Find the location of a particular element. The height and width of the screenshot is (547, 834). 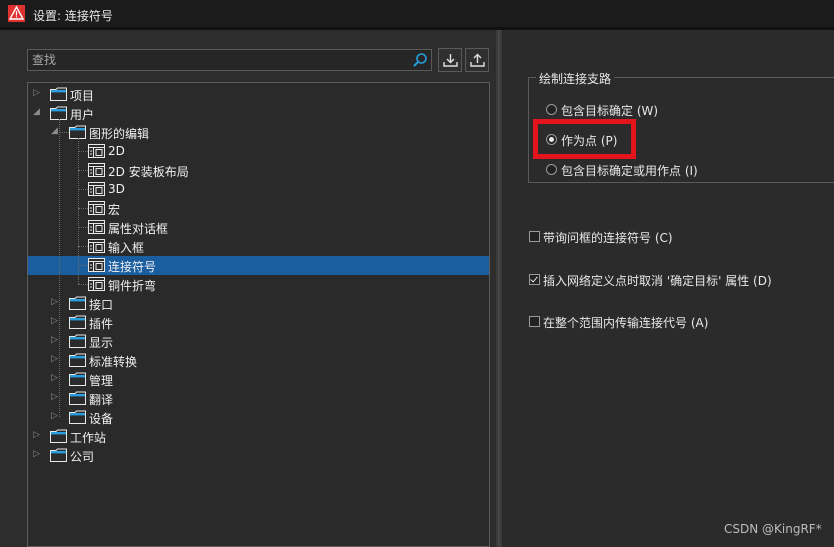

tree-item: ▷ 接口 is located at coordinates (258, 303).